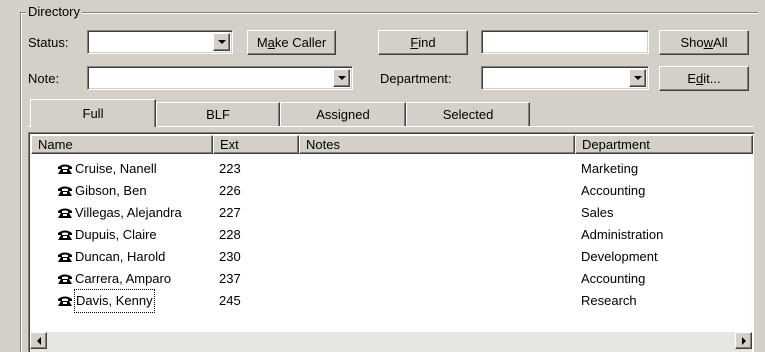 The height and width of the screenshot is (352, 765). I want to click on note-combobox, so click(220, 78).